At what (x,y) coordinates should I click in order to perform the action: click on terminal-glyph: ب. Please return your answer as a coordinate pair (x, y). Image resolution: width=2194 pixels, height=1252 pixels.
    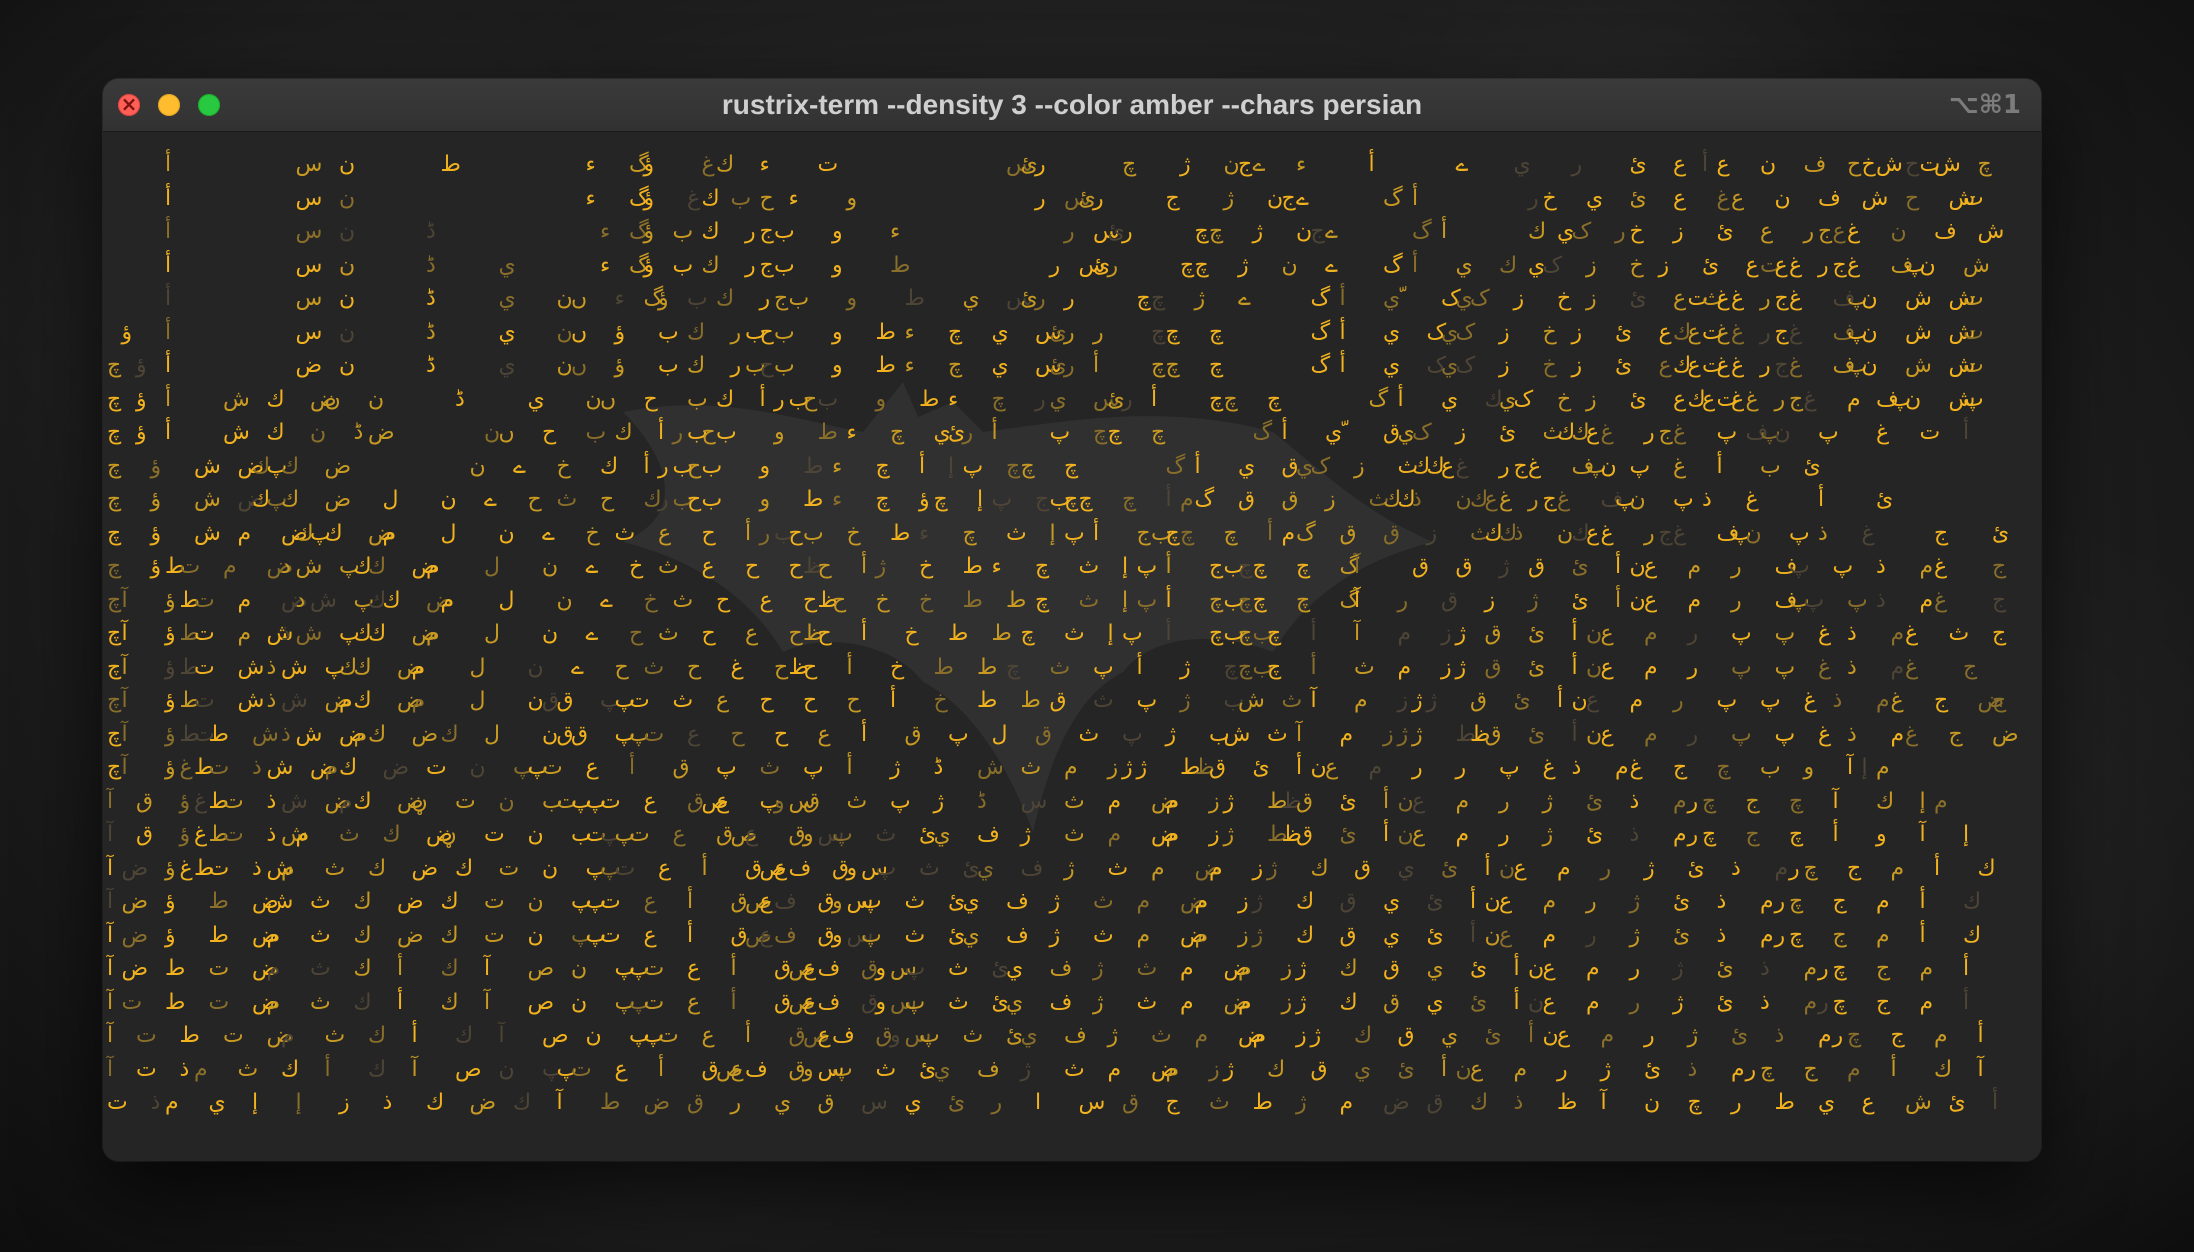
    Looking at the image, I should click on (784, 365).